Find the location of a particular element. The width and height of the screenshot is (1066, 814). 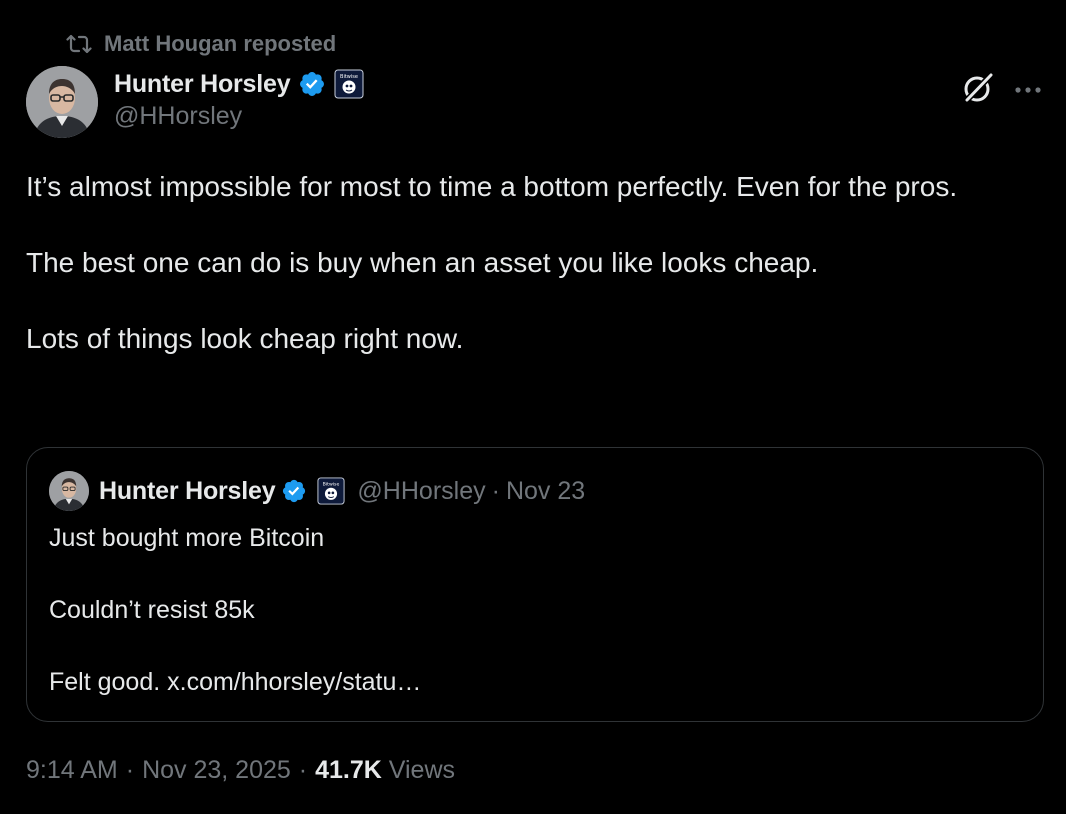

author-handle: @HHorsley is located at coordinates (178, 116).